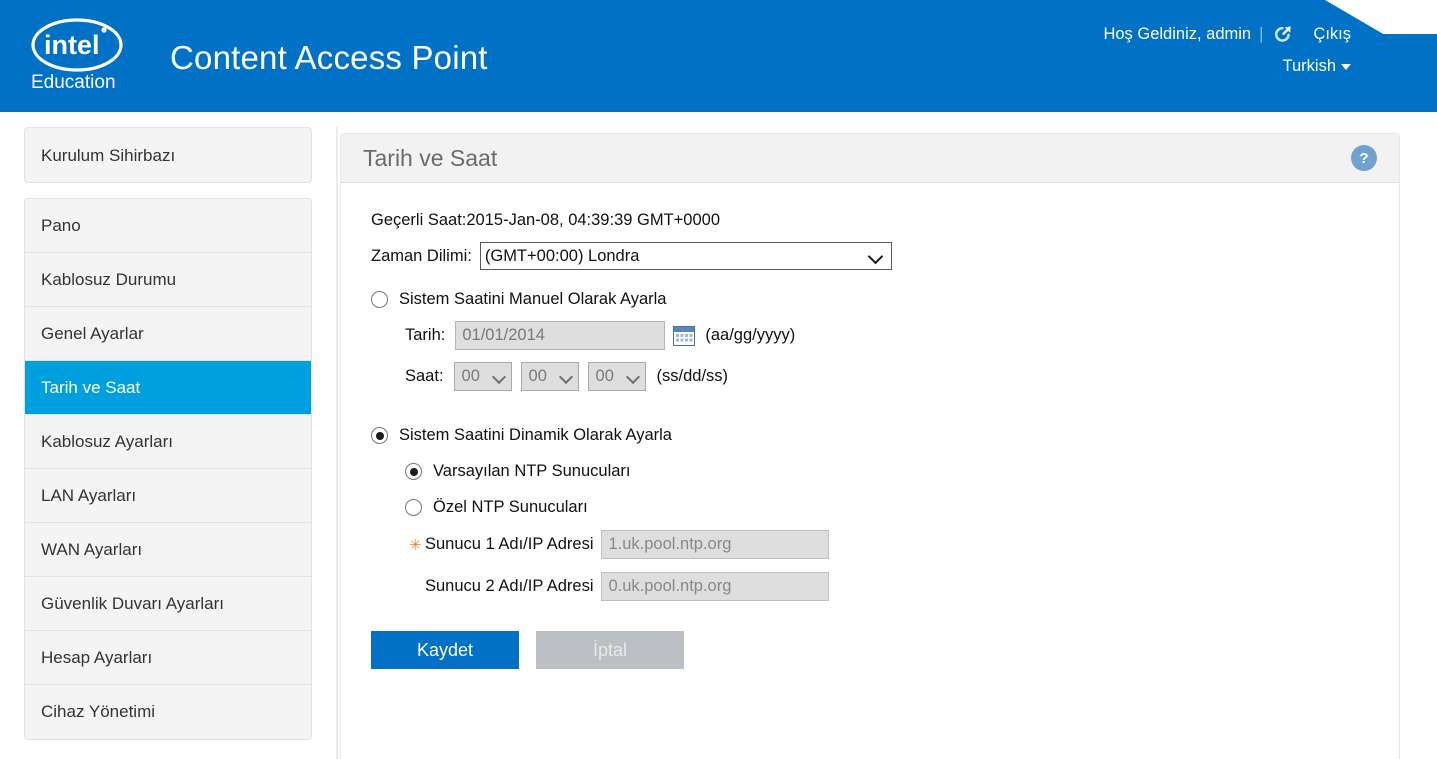  Describe the element at coordinates (532, 471) in the screenshot. I see `default-ntp-label: Varsayılan NTP Sunucuları` at that location.